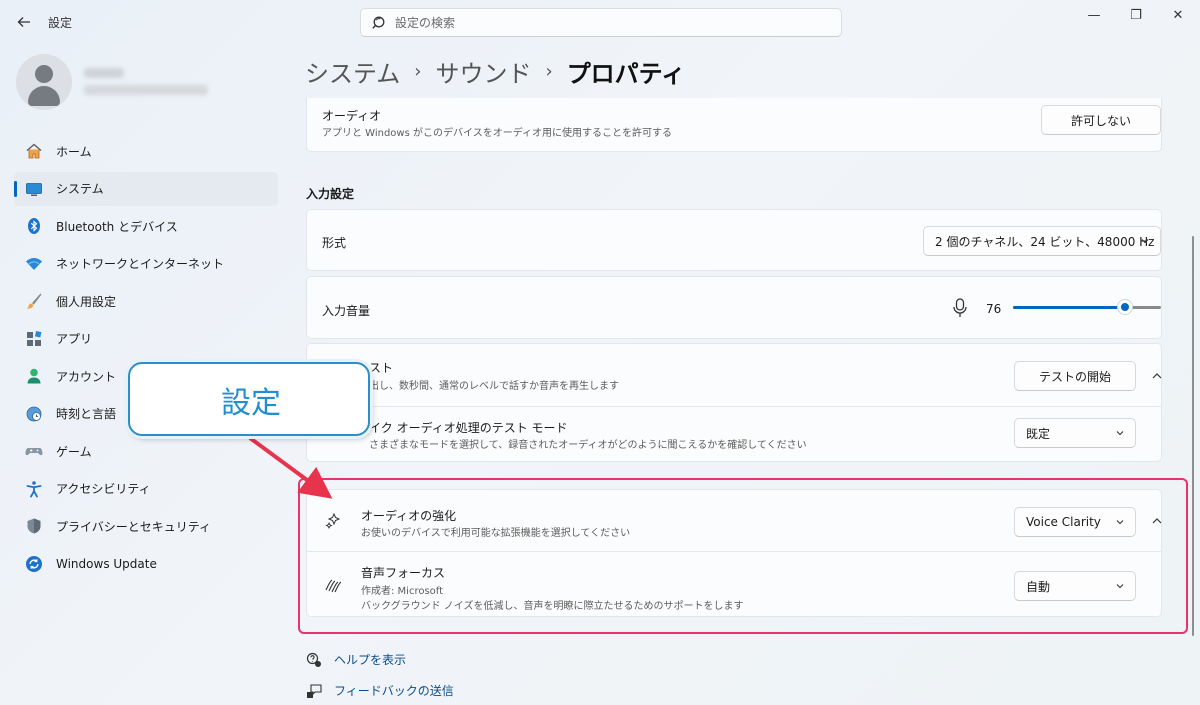 The height and width of the screenshot is (705, 1200). I want to click on input-settings-heading: 入力設定, so click(330, 194).